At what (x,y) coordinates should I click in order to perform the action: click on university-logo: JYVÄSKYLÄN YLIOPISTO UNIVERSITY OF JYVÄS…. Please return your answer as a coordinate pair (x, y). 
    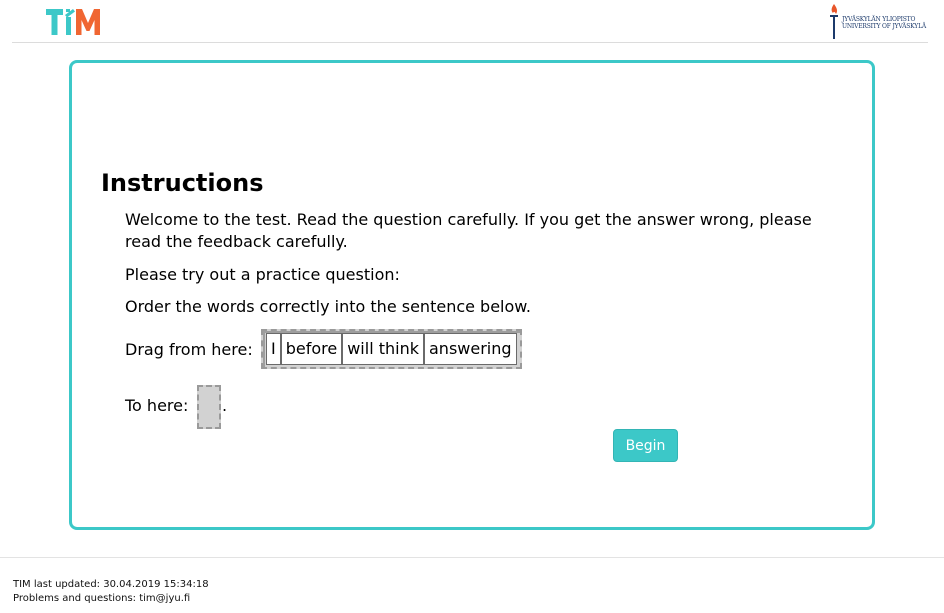
    Looking at the image, I should click on (878, 22).